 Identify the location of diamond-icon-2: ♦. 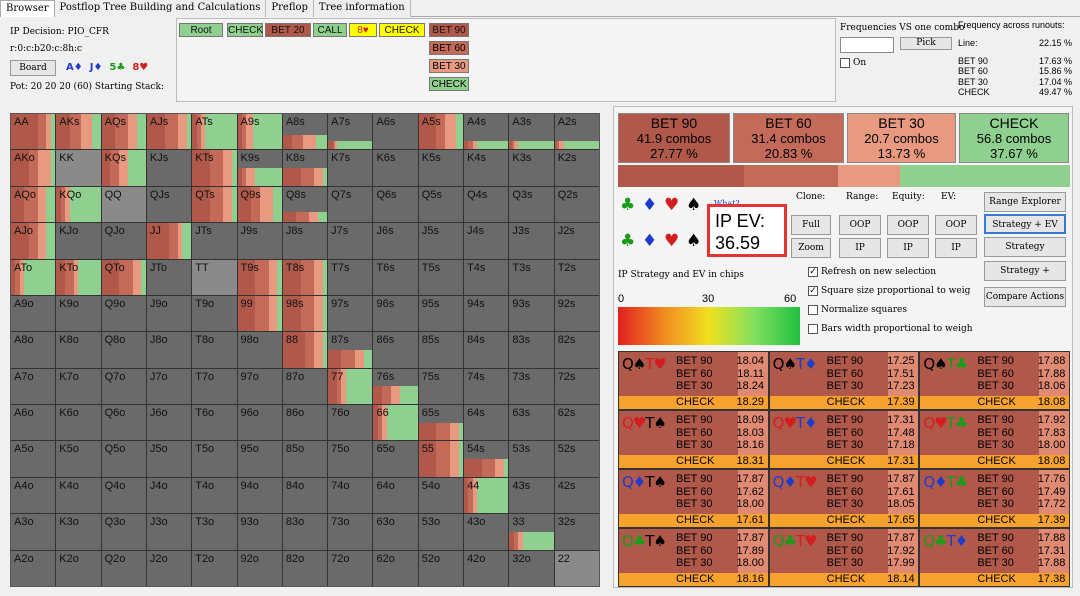
(649, 241).